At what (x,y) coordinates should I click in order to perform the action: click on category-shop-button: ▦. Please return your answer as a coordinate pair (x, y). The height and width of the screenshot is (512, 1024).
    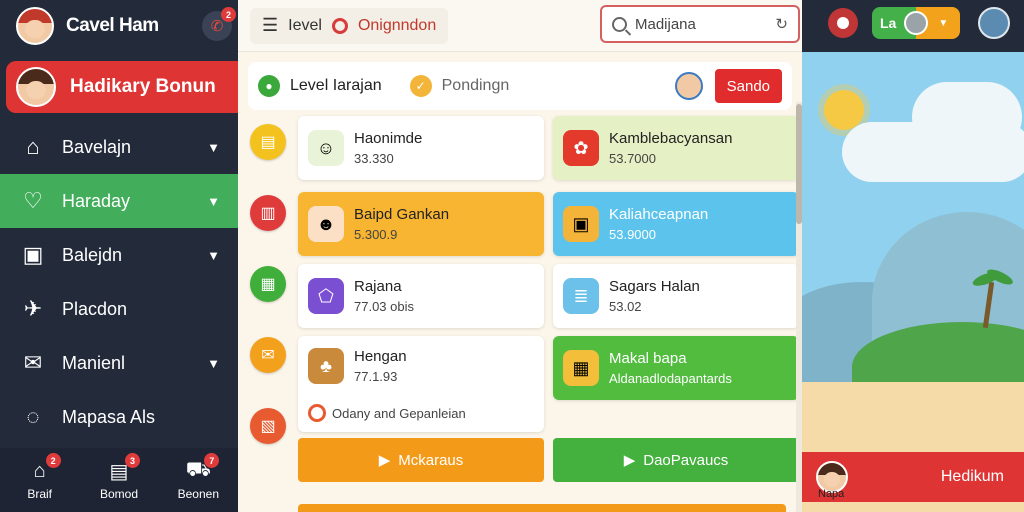
    Looking at the image, I should click on (268, 284).